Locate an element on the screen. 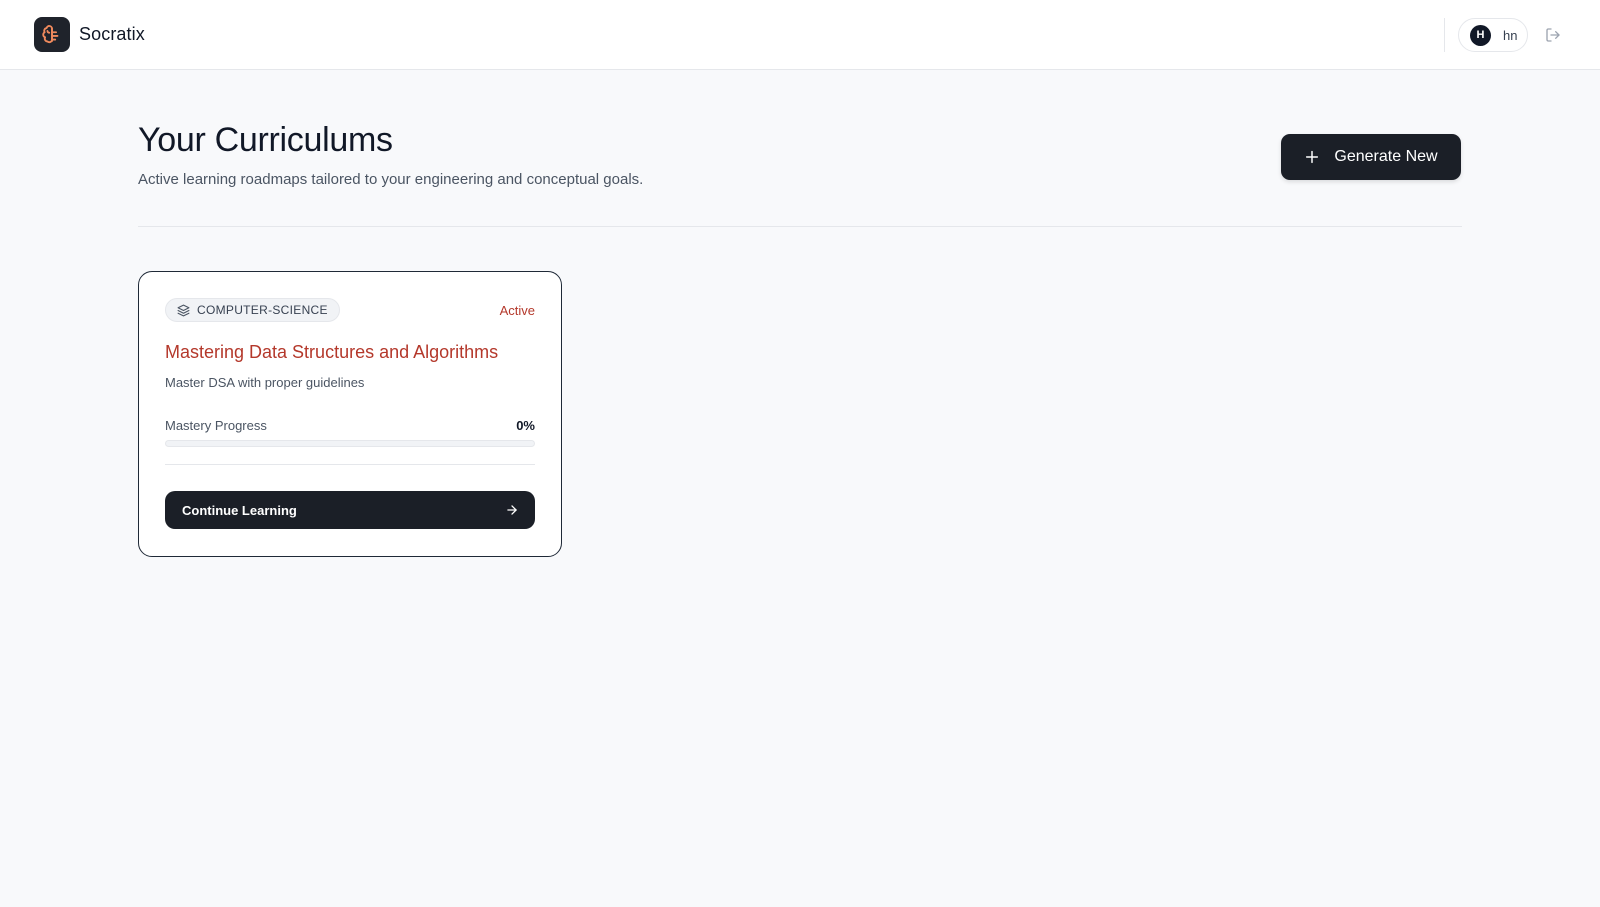  user-menu: H hn is located at coordinates (1493, 35).